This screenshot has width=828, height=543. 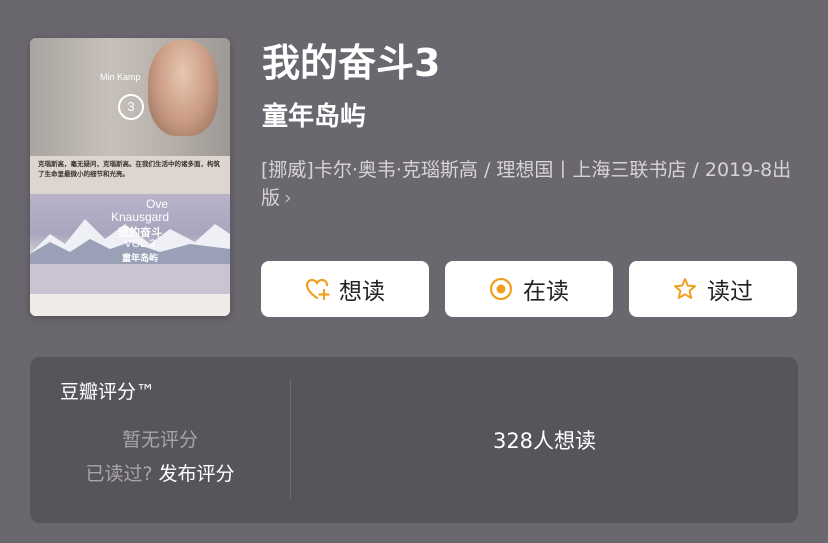 What do you see at coordinates (544, 441) in the screenshot?
I see `want-count: 328人想读` at bounding box center [544, 441].